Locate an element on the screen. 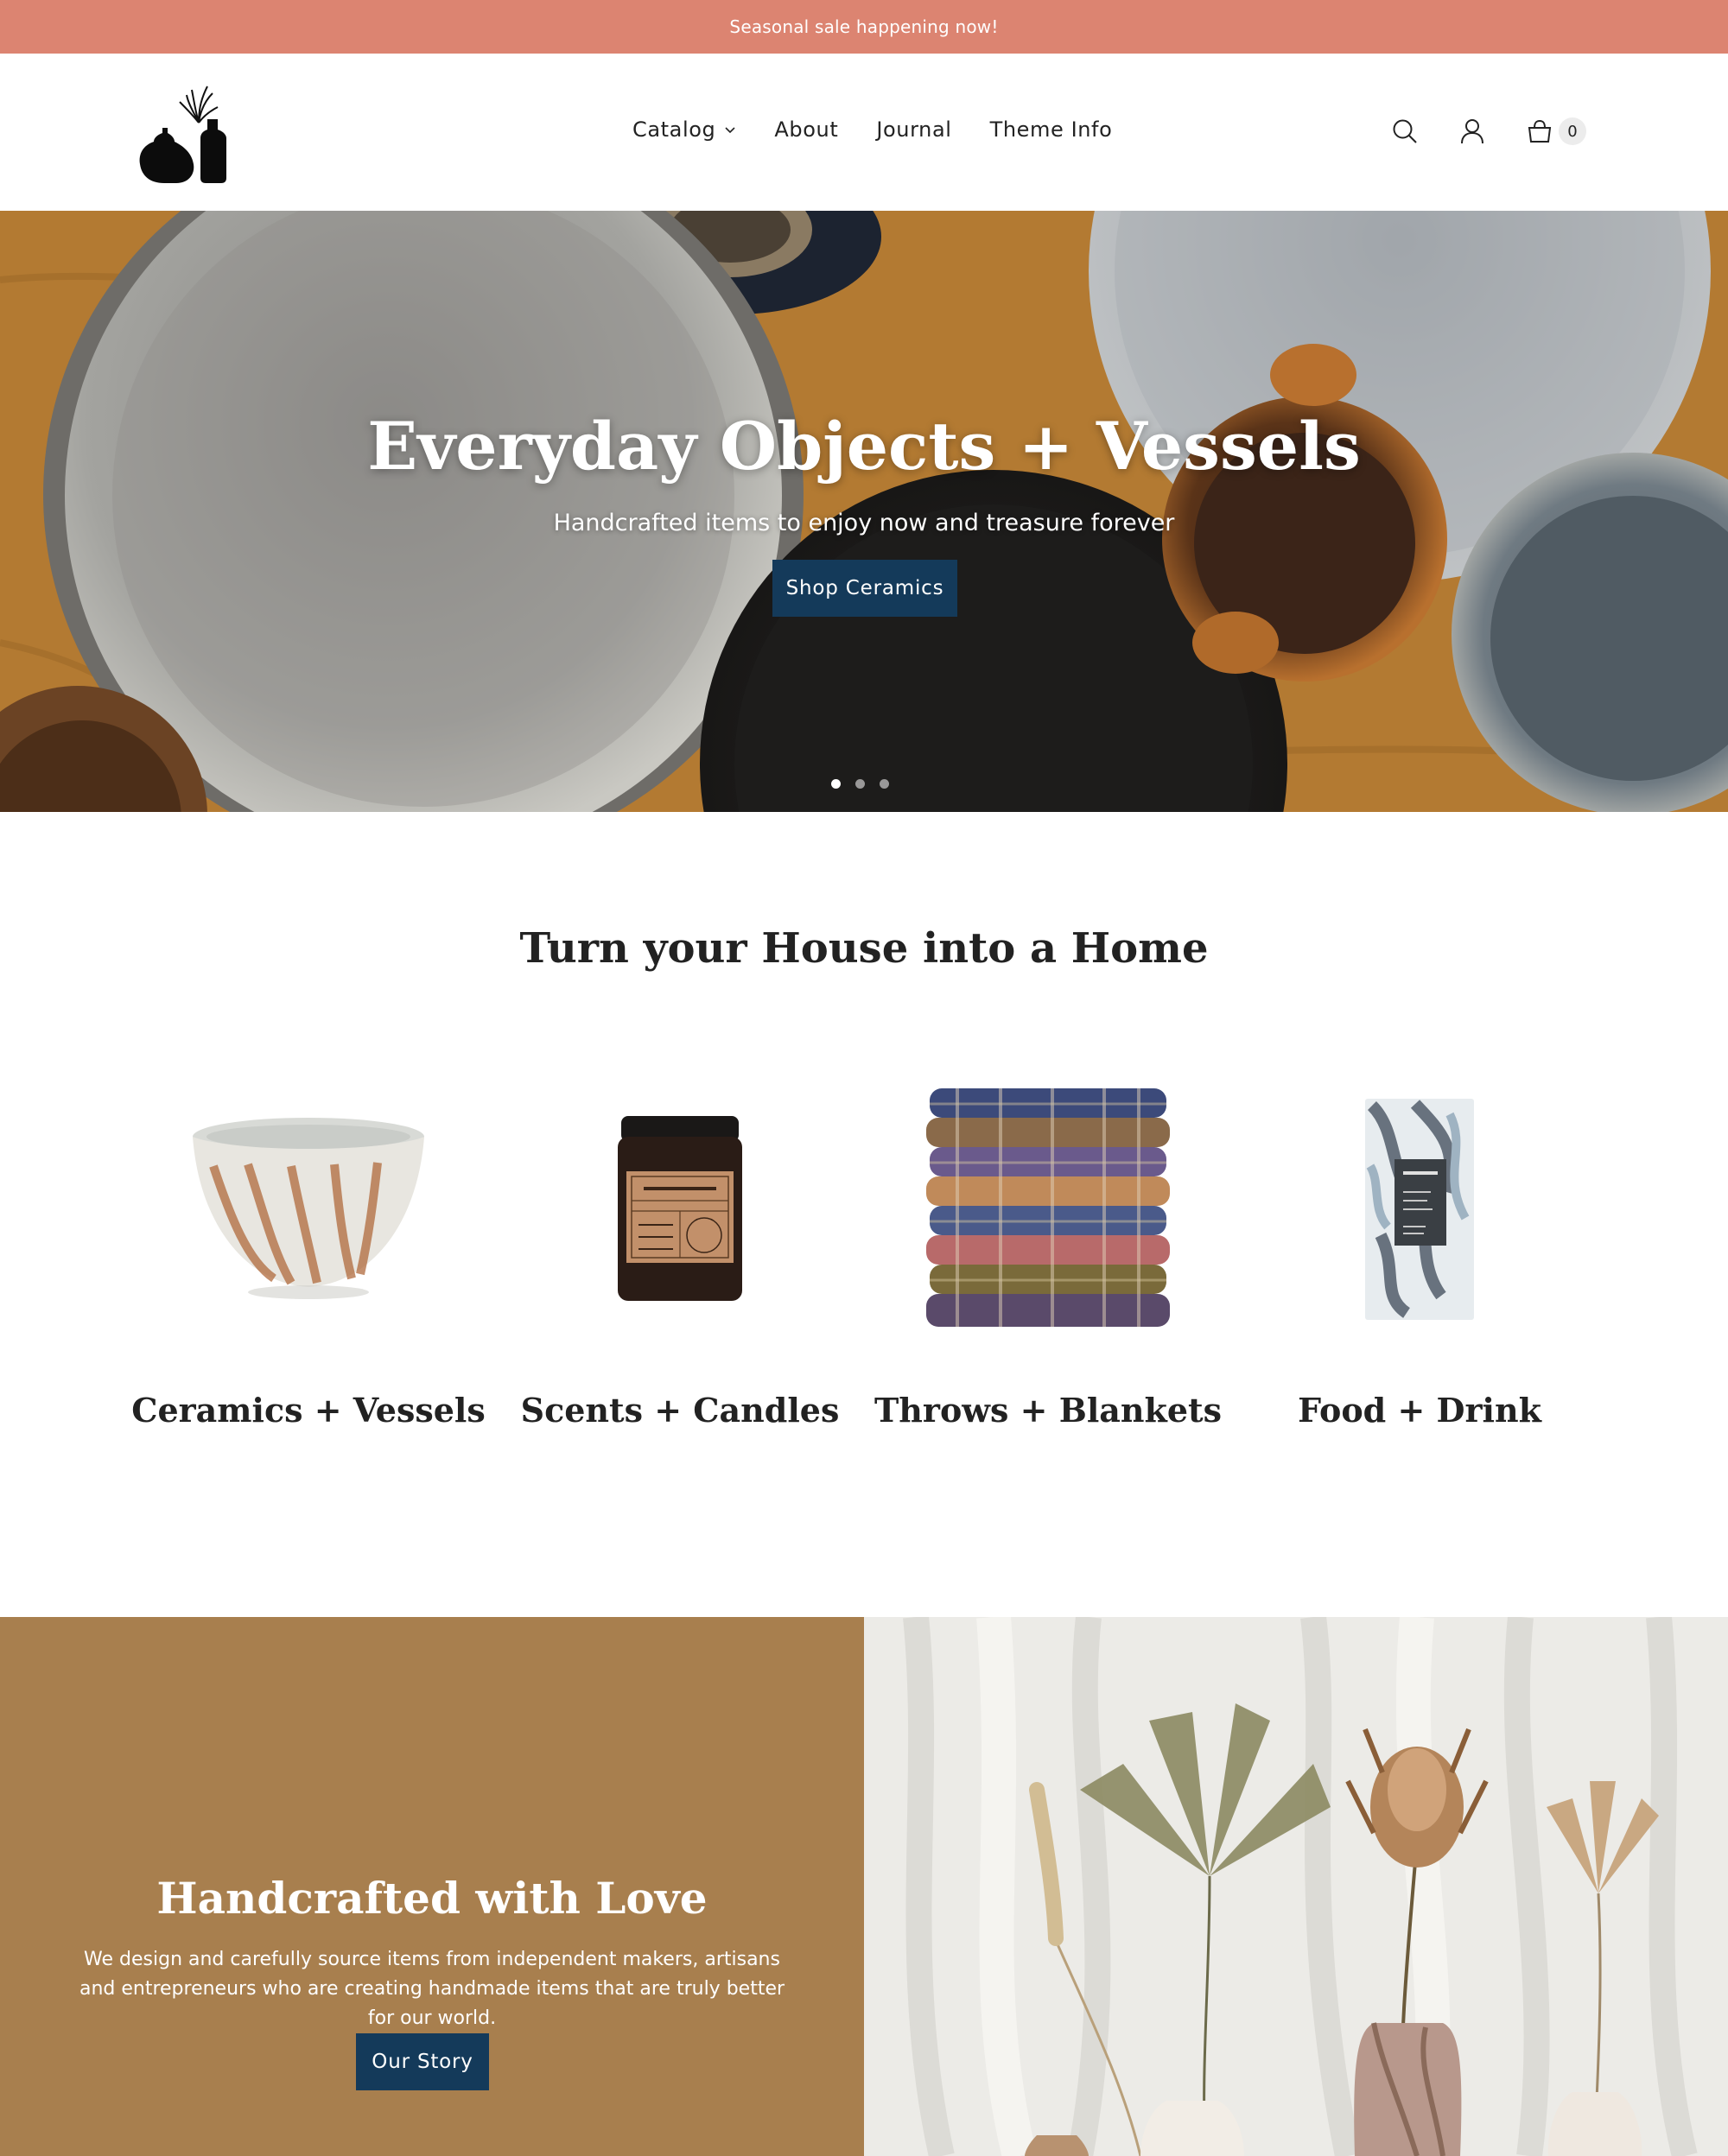 The width and height of the screenshot is (1728, 2156). bowl-icon is located at coordinates (308, 1208).